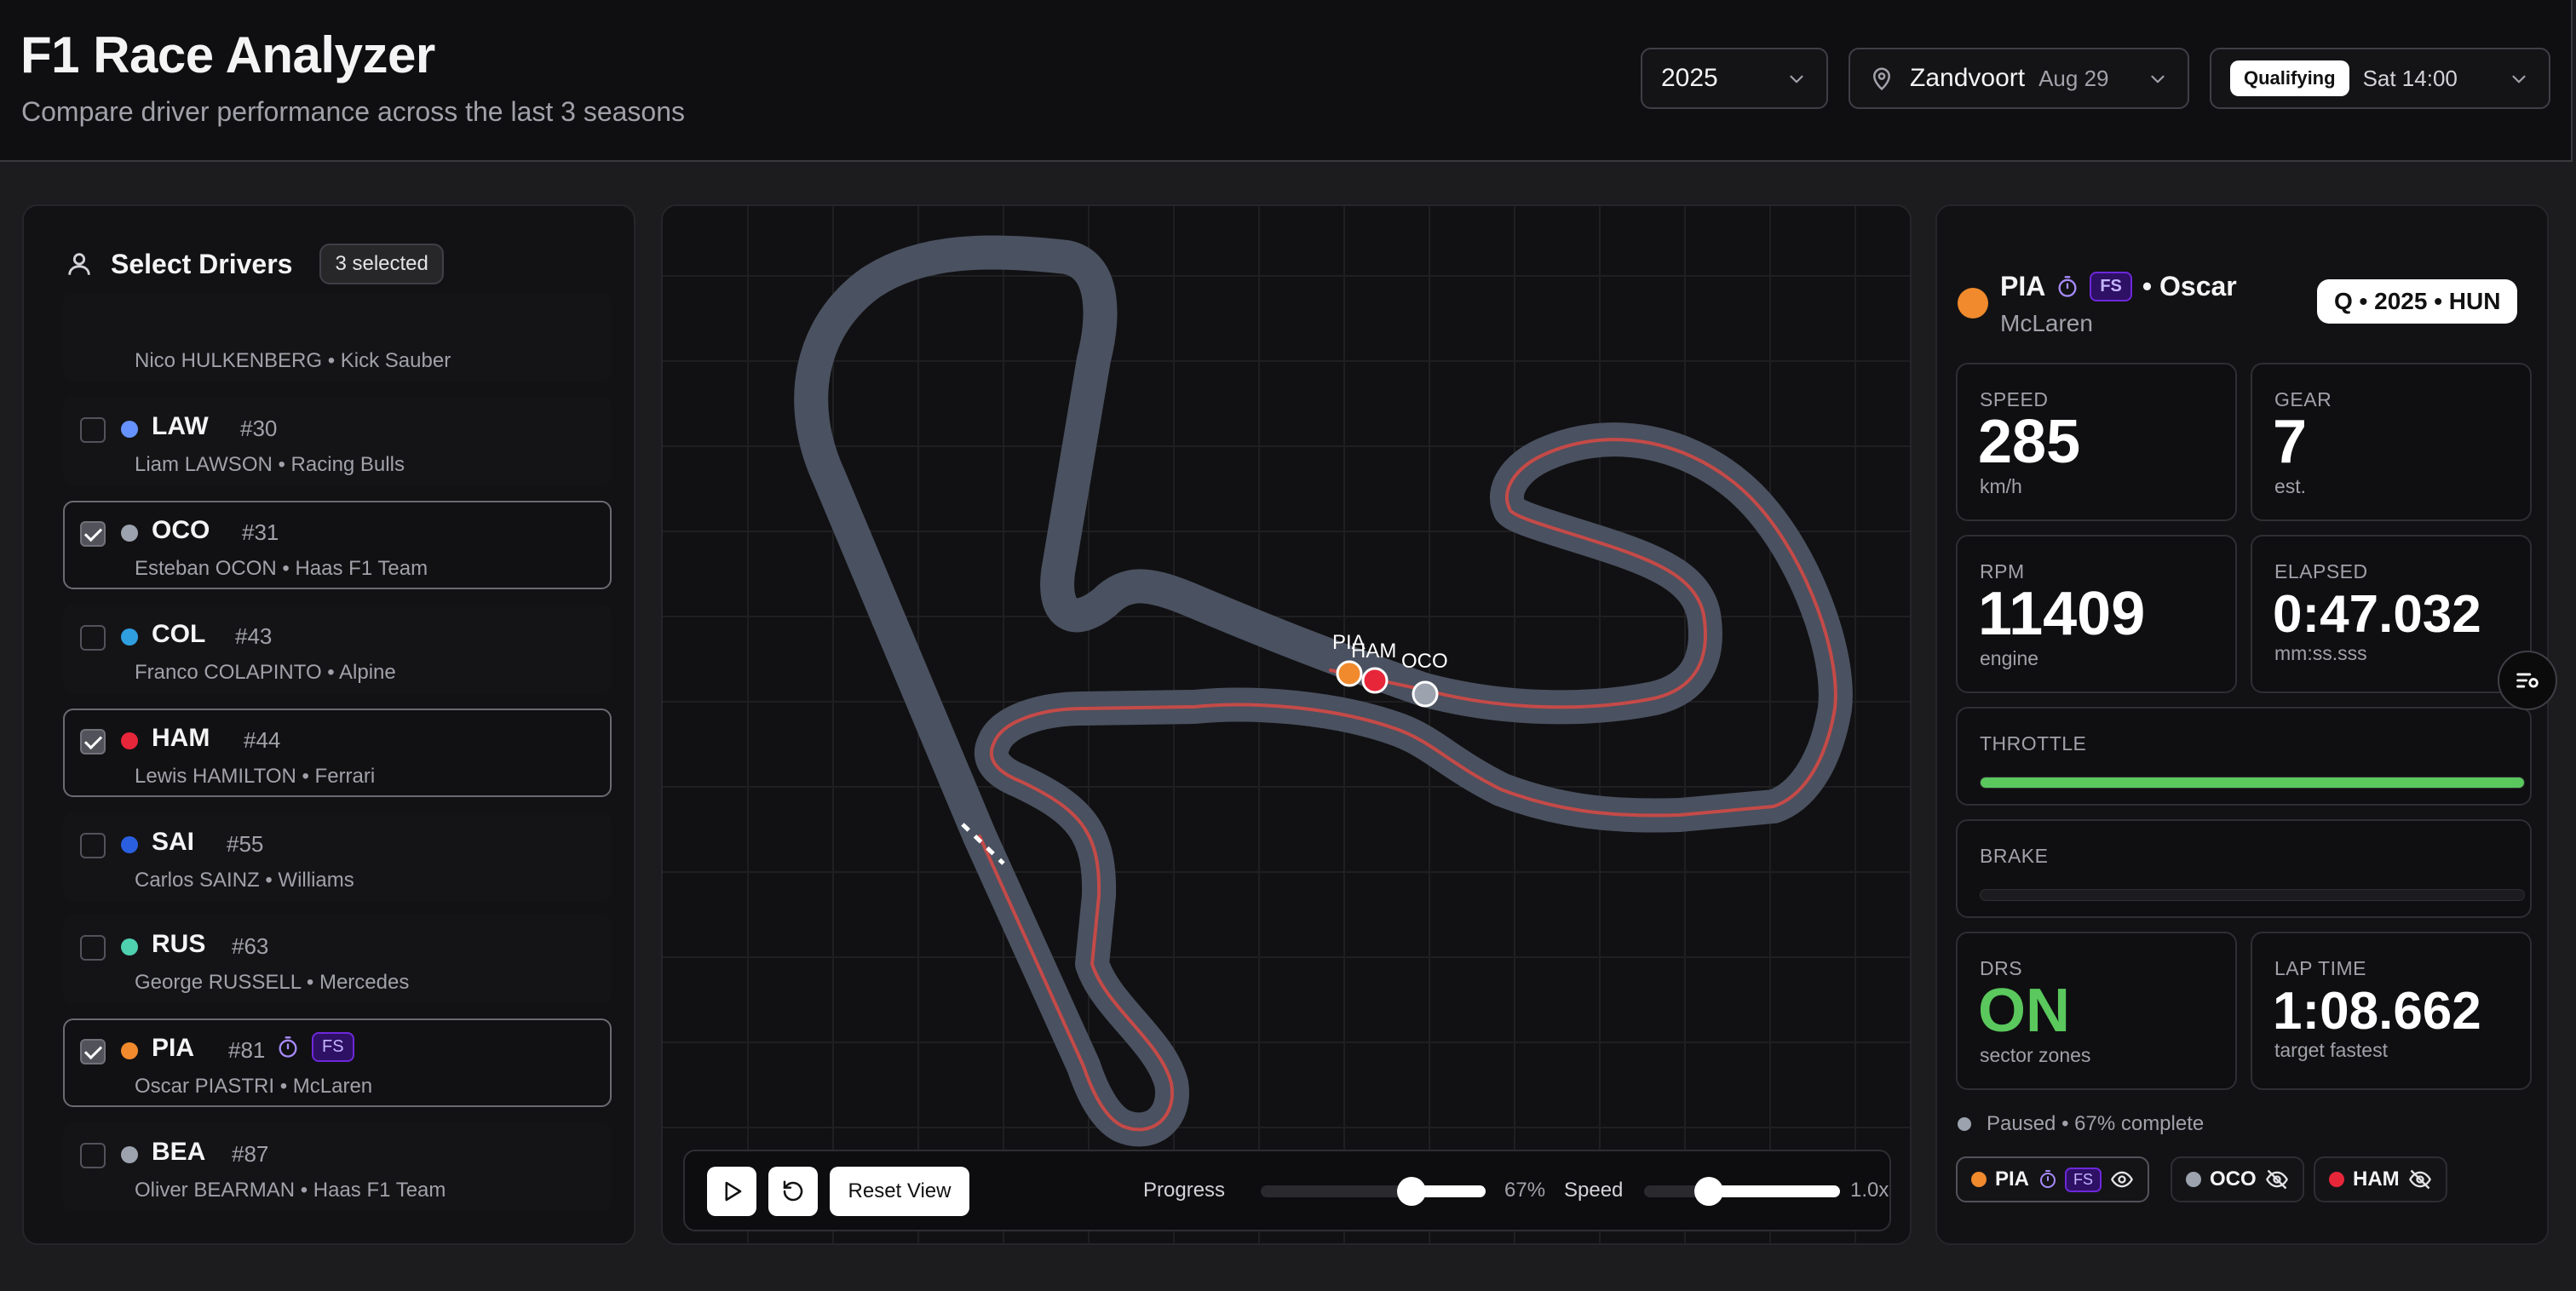  I want to click on driver-row-subtitle: Lewis HAMILTON • Ferrari, so click(256, 776).